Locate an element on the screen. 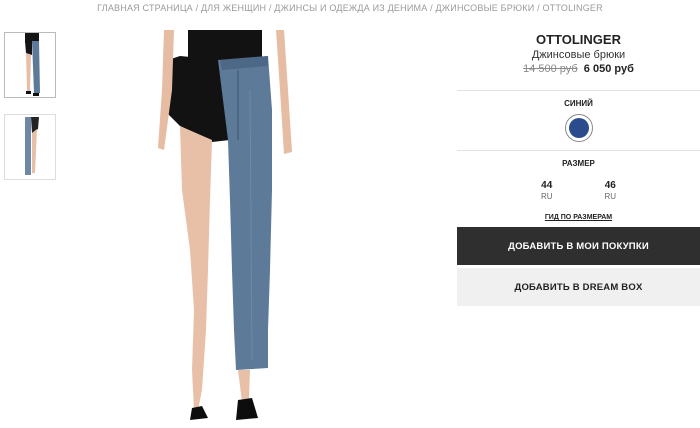  add-to-cart-button: ДОБАВИТЬ В МОИ ПОКУПКИ is located at coordinates (578, 246).